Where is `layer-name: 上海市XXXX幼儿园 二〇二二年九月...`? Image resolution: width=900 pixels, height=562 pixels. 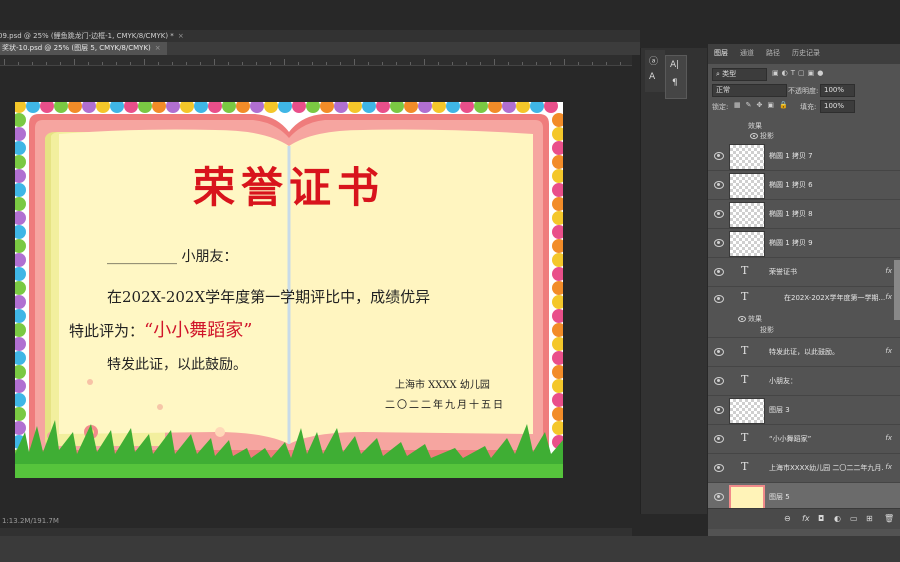
layer-name: 上海市XXXX幼儿园 二〇二二年九月... is located at coordinates (826, 468).